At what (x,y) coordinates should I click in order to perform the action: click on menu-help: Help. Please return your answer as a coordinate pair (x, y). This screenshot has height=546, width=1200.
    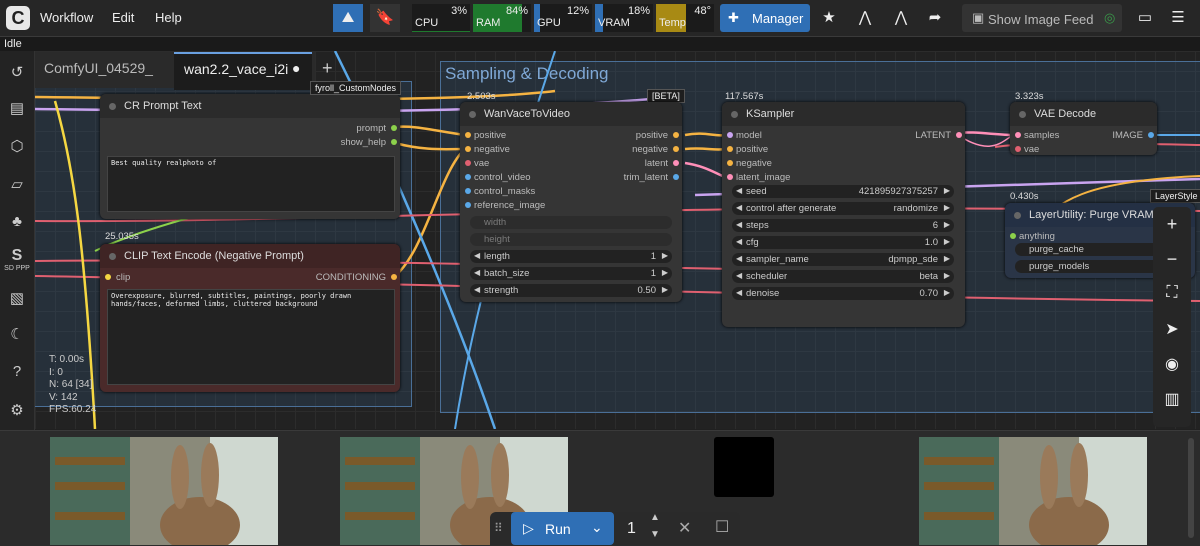
    Looking at the image, I should click on (168, 17).